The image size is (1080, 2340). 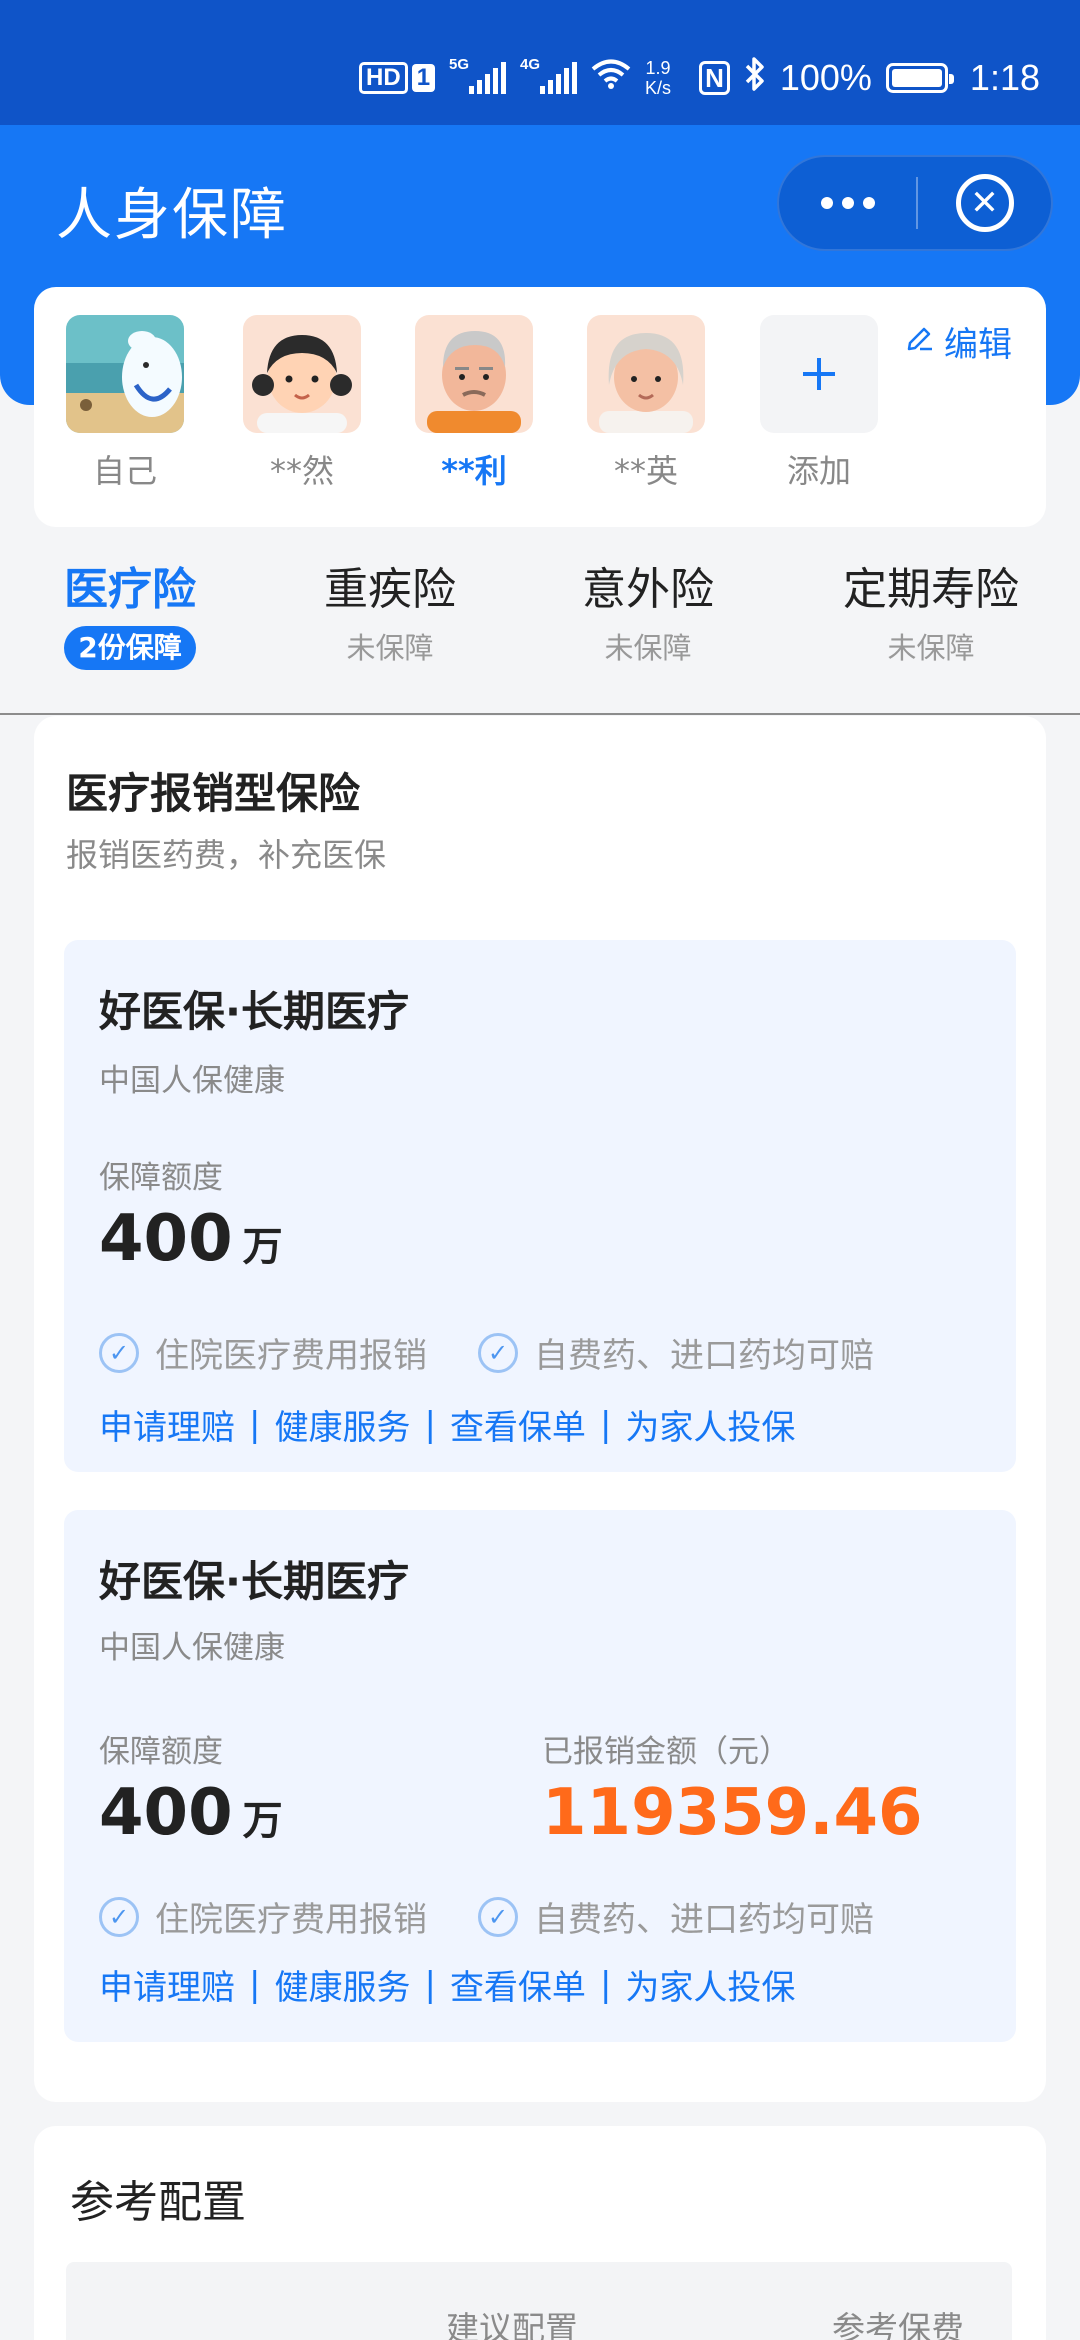 I want to click on bluetooth-icon, so click(x=755, y=78).